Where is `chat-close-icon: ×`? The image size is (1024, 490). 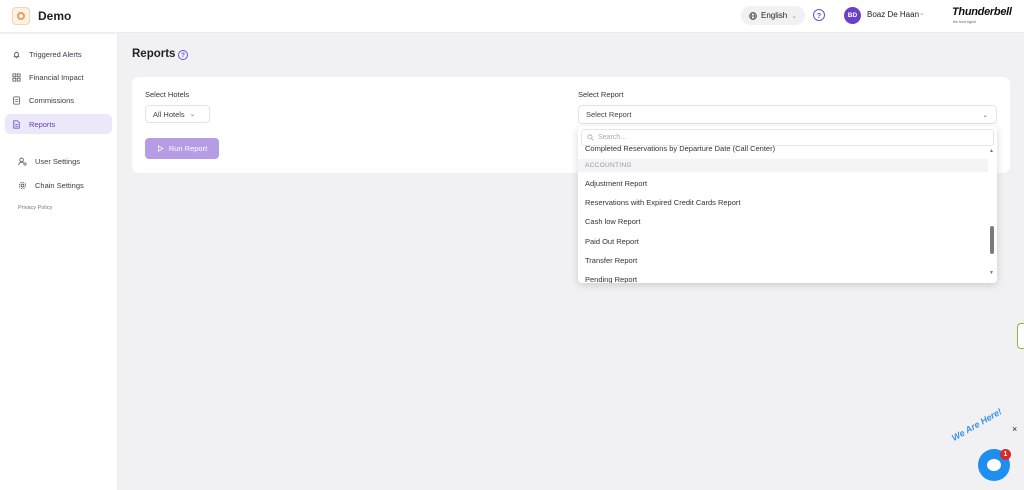
chat-close-icon: × is located at coordinates (1014, 429).